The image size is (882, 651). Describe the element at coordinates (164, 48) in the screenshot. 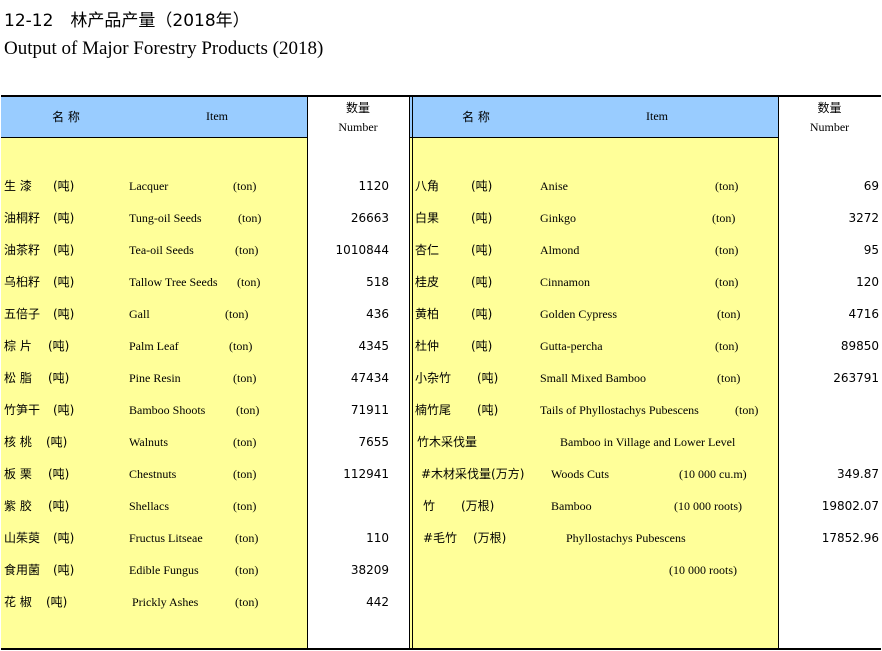

I see `table-title-en: Output of Major Forestry Products (2018)` at that location.